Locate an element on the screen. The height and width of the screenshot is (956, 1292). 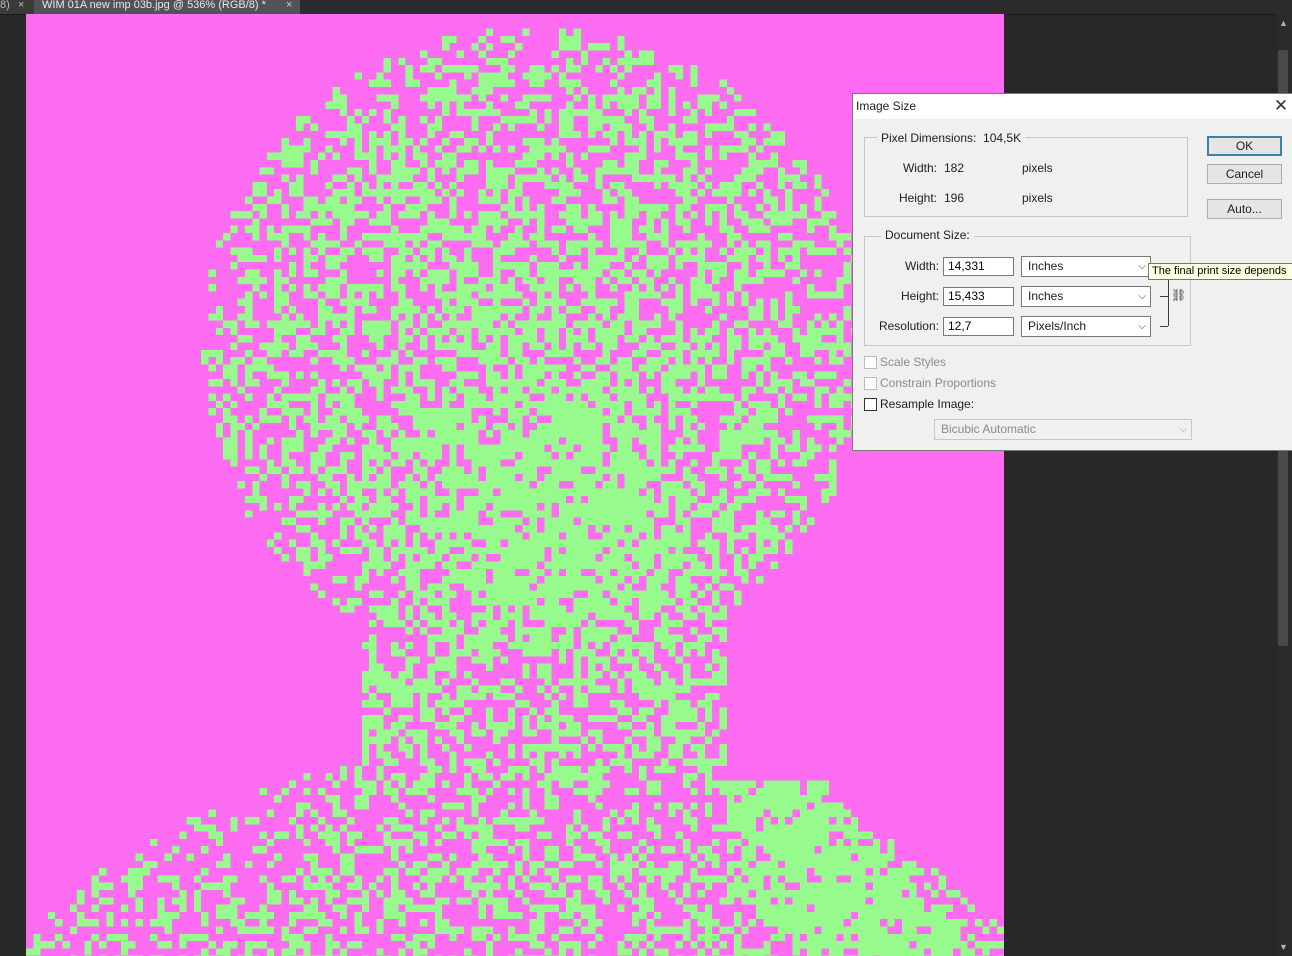
resample-image-checkbox is located at coordinates (870, 404).